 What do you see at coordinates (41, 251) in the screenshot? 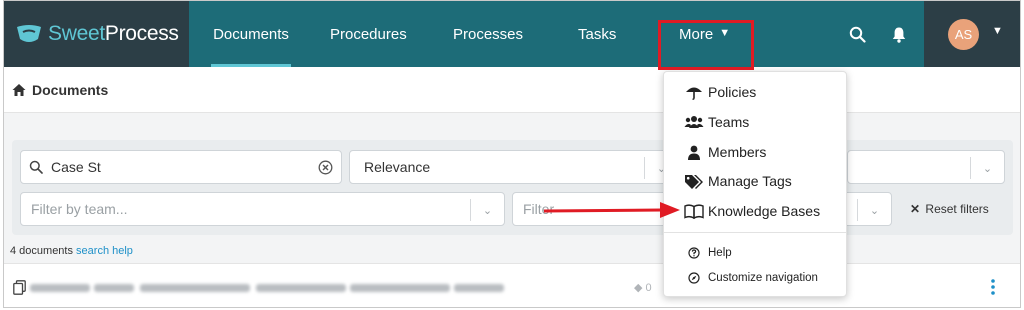
I see `results-count: 4 documents` at bounding box center [41, 251].